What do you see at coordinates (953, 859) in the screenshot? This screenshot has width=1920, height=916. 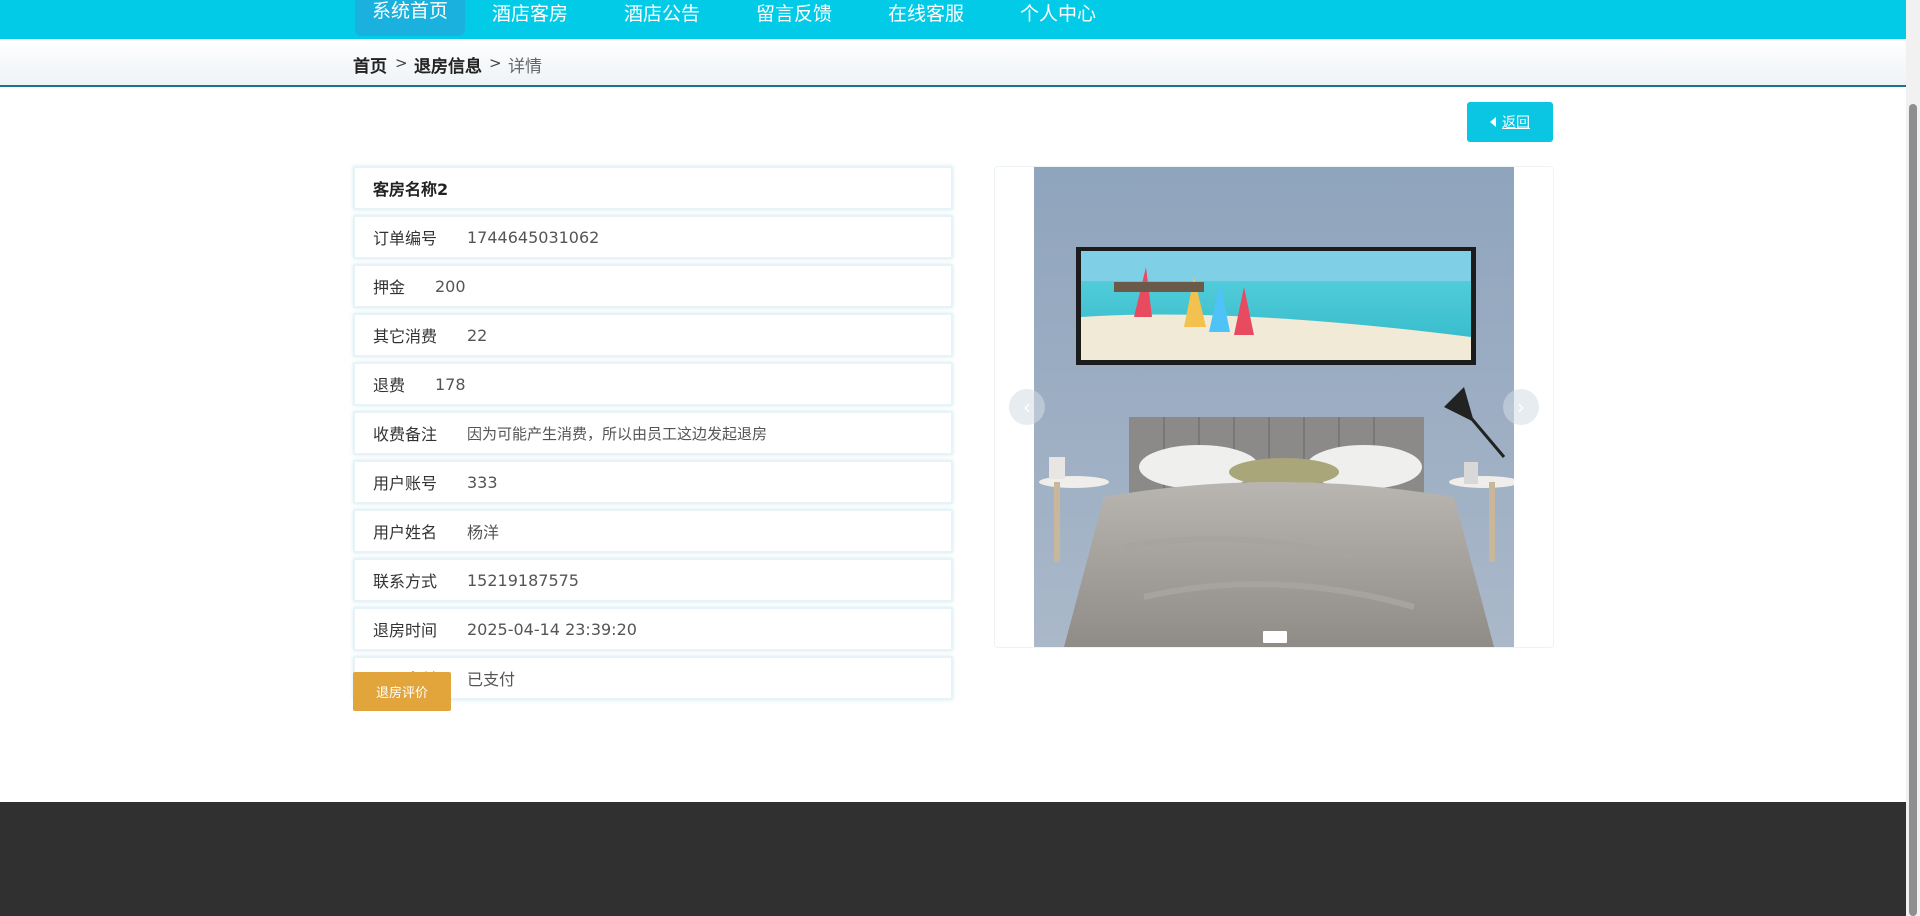 I see `footer` at bounding box center [953, 859].